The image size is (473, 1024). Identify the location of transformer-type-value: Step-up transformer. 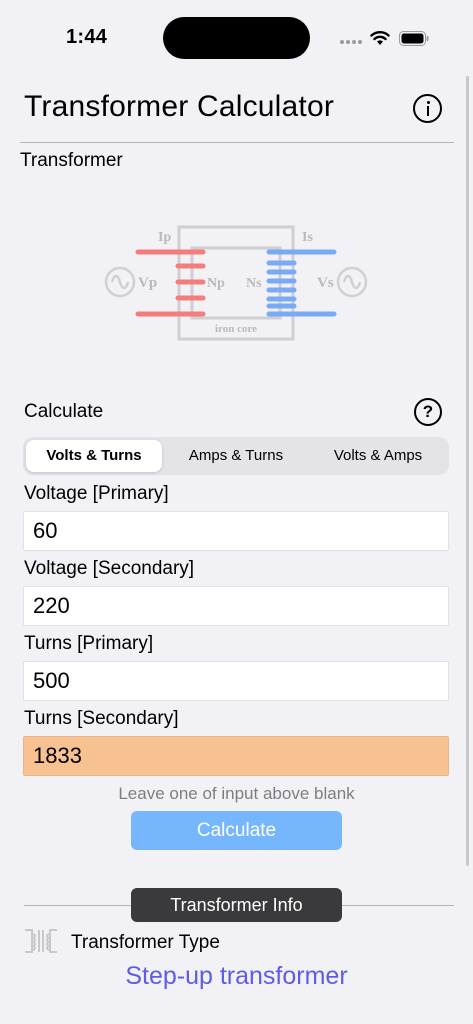
(236, 976).